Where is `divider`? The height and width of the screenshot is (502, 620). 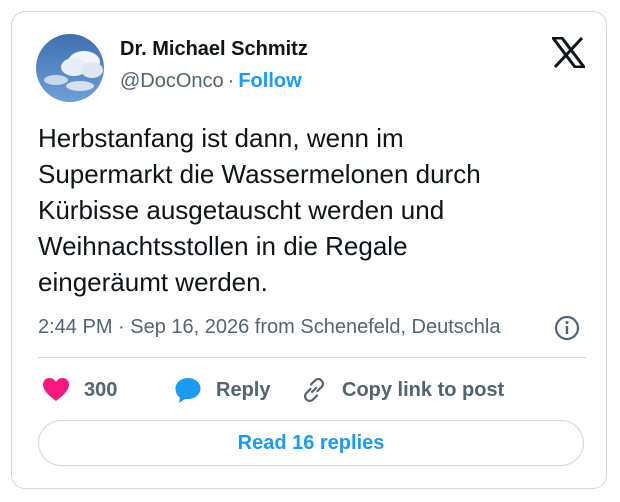 divider is located at coordinates (312, 357).